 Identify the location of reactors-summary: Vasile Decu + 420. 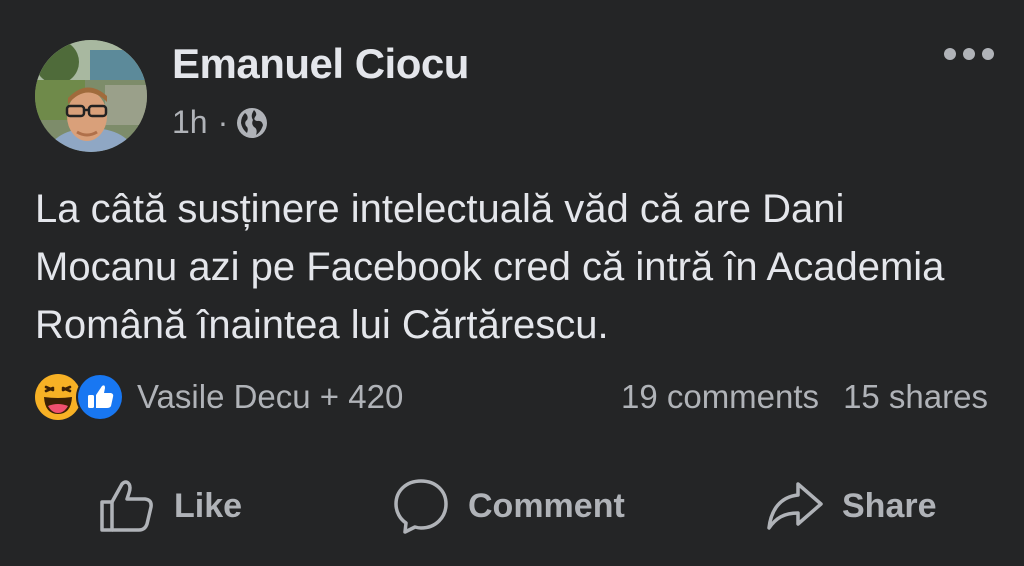
(270, 397).